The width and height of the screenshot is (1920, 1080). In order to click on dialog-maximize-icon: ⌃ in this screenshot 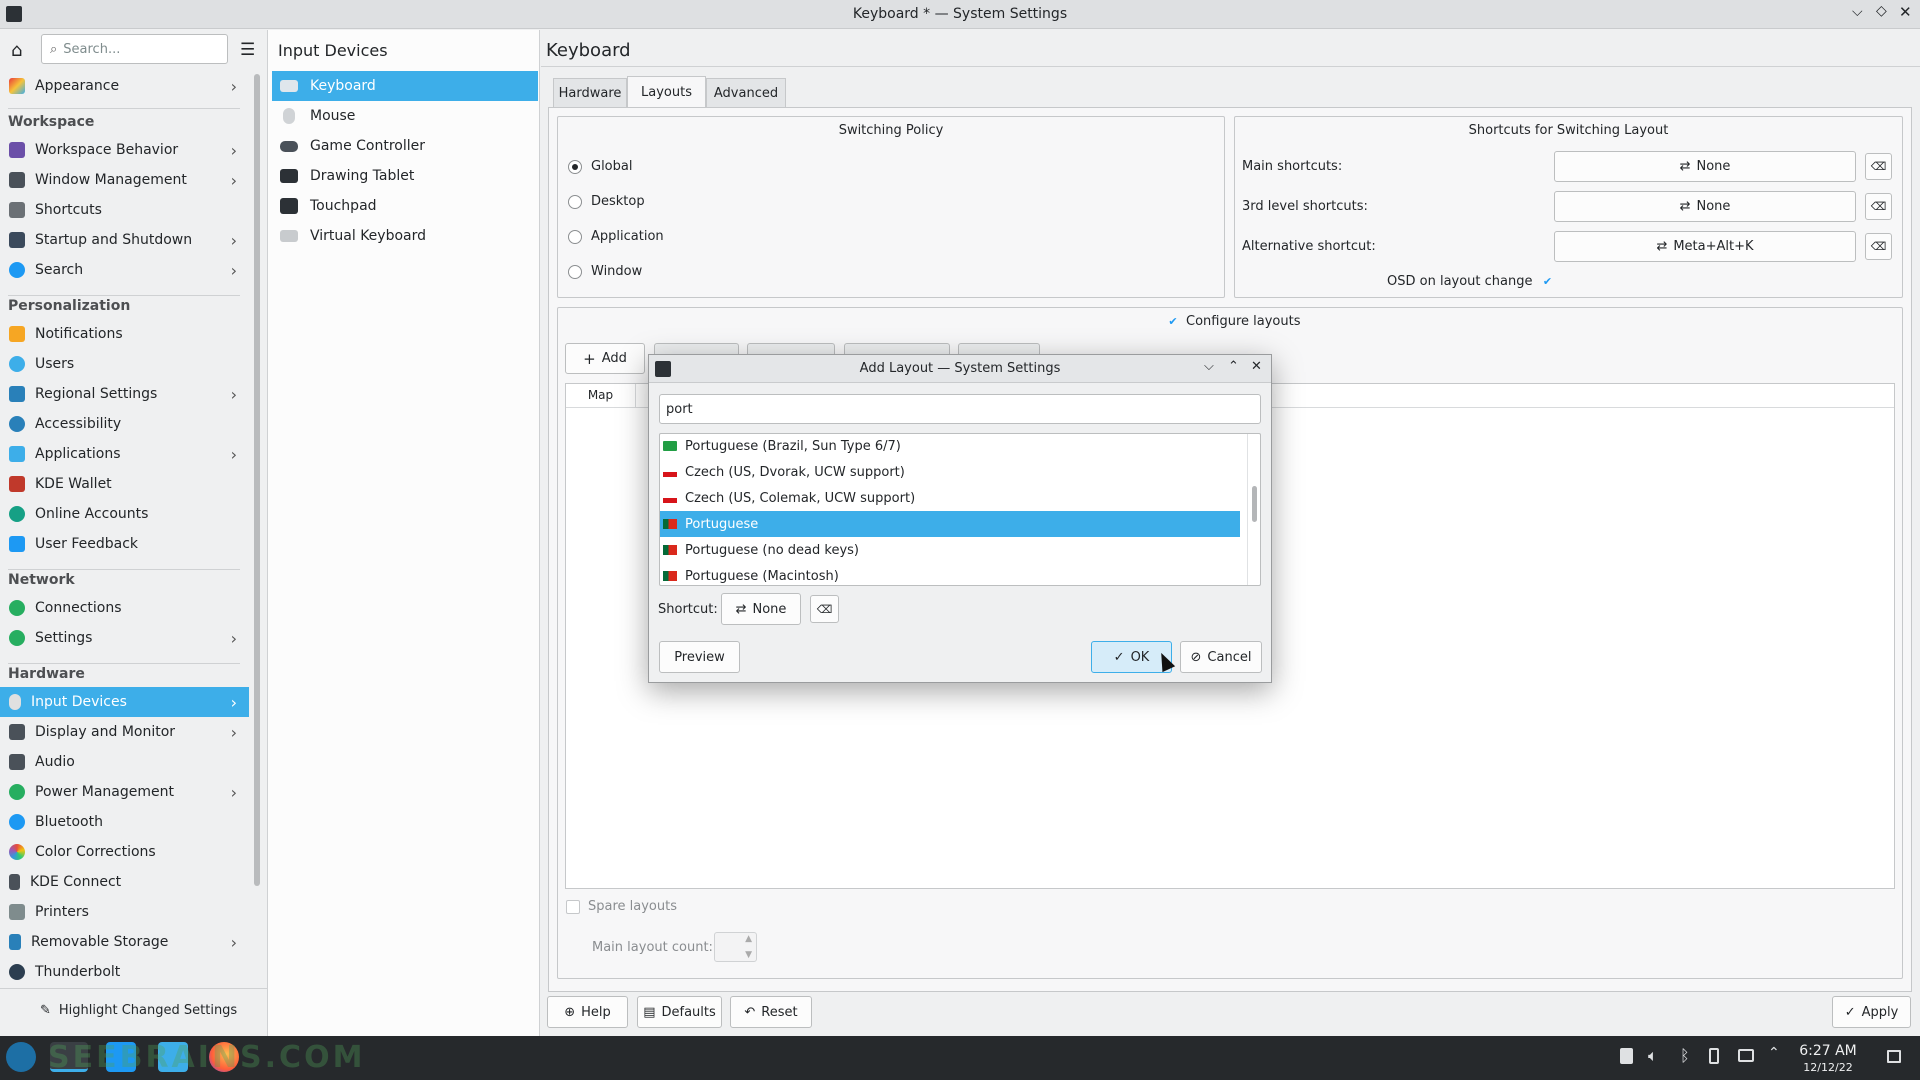, I will do `click(1233, 366)`.